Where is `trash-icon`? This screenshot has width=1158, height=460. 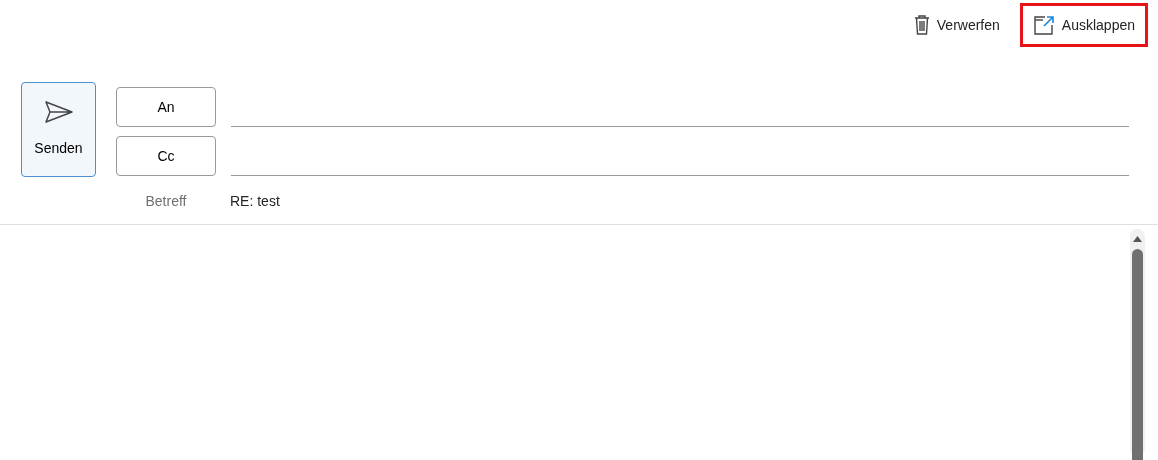 trash-icon is located at coordinates (921, 25).